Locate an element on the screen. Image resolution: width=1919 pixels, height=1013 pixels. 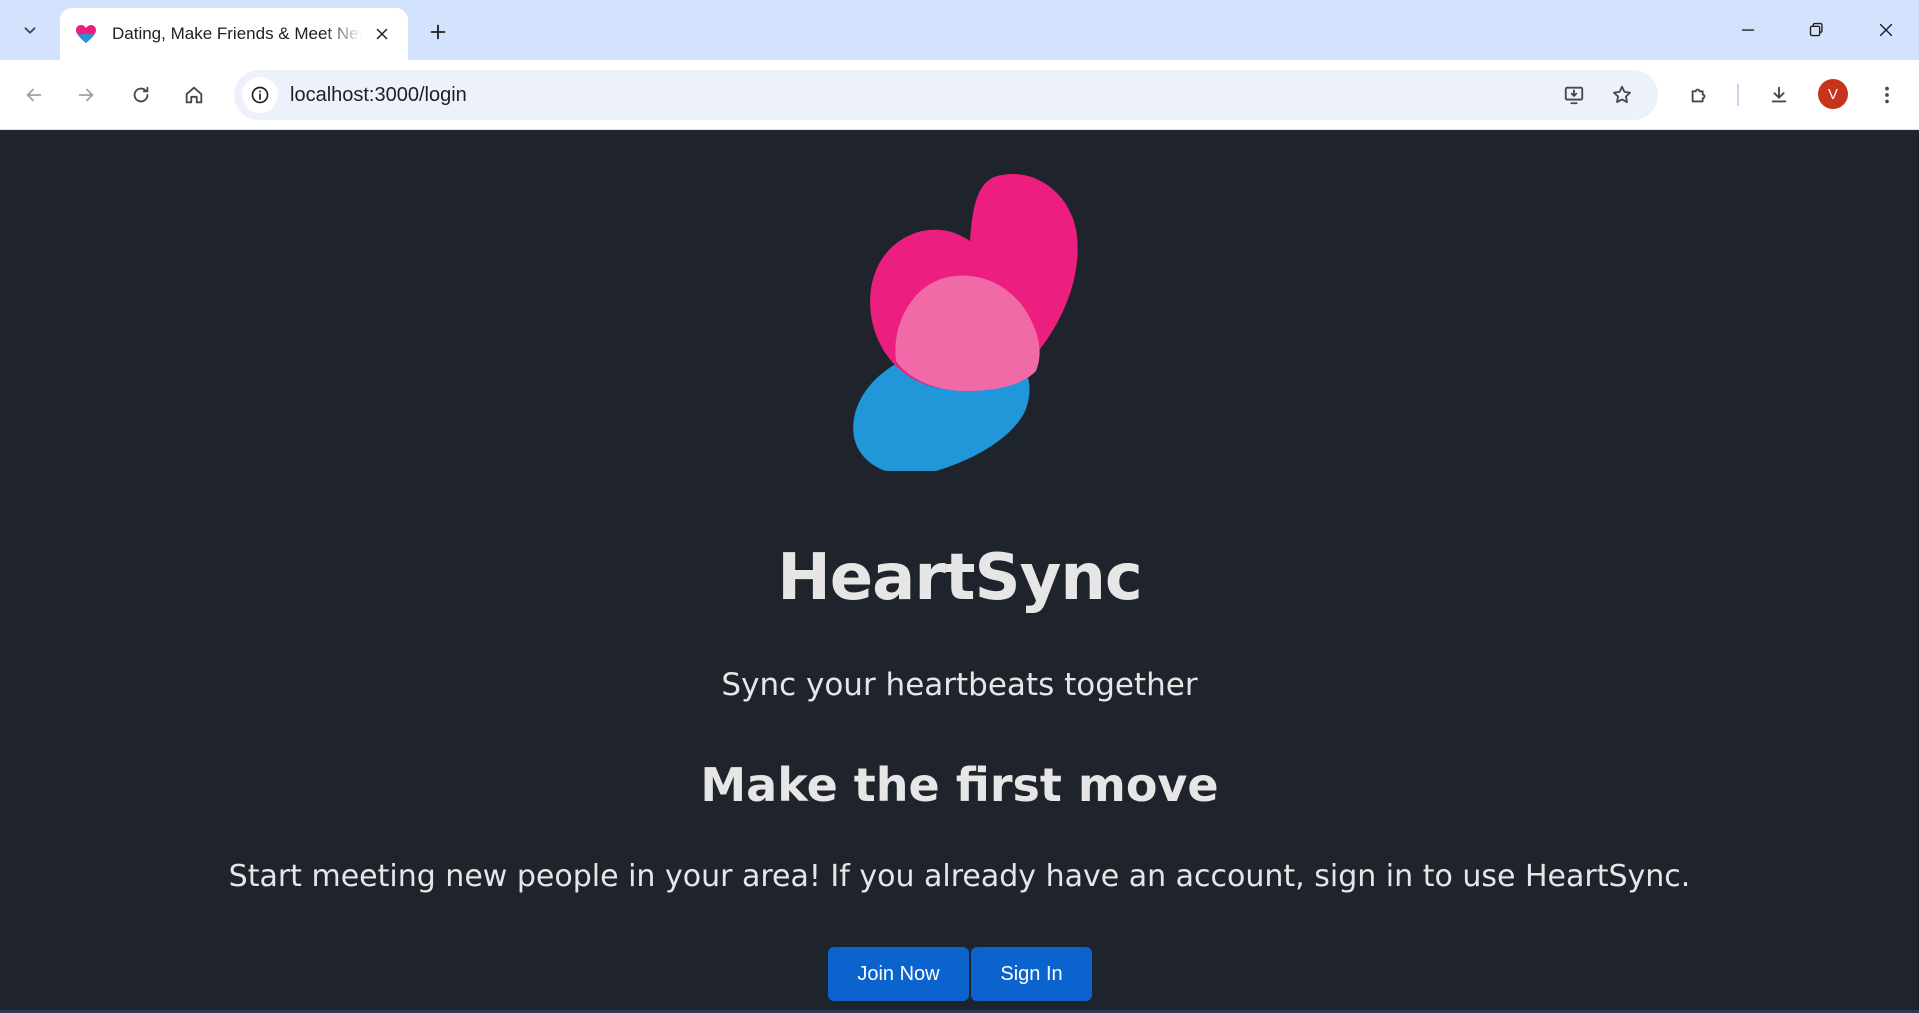
site-info-button is located at coordinates (260, 95).